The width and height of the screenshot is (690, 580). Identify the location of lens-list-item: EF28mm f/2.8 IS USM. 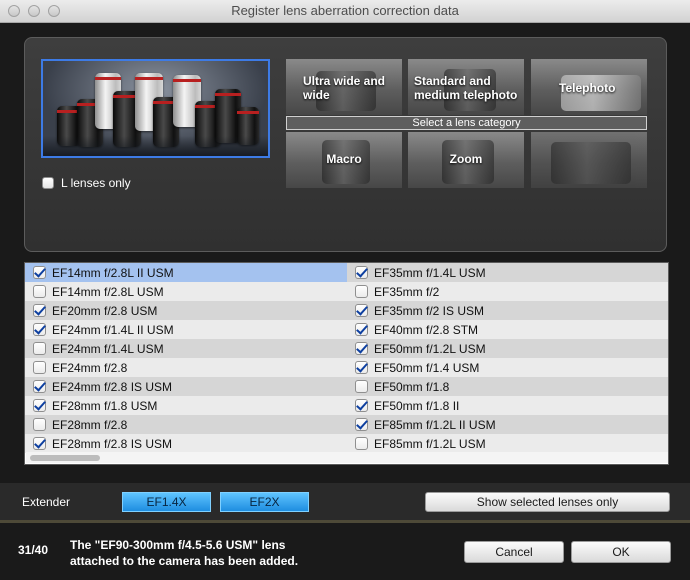
(186, 443).